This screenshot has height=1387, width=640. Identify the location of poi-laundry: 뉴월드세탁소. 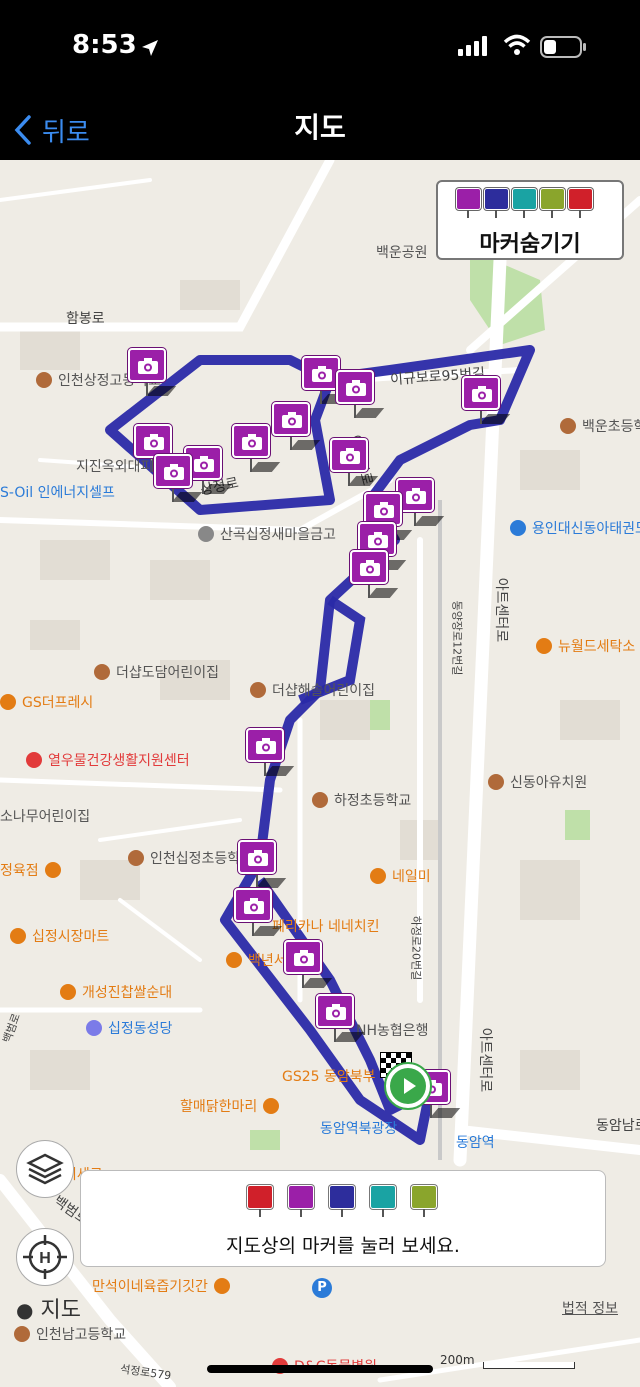
(585, 646).